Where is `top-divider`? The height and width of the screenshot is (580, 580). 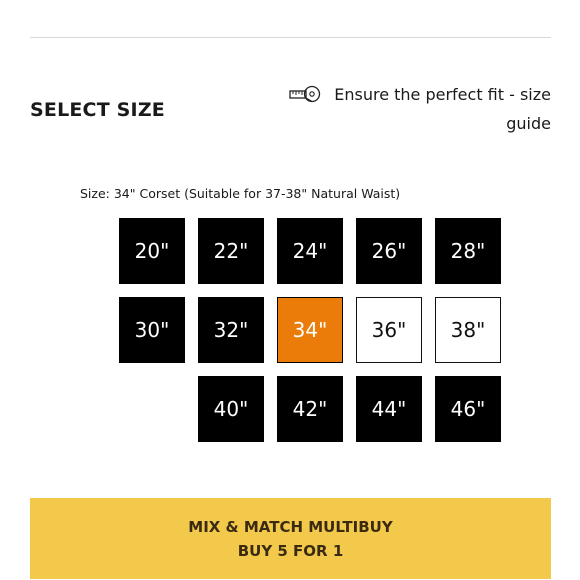
top-divider is located at coordinates (290, 37).